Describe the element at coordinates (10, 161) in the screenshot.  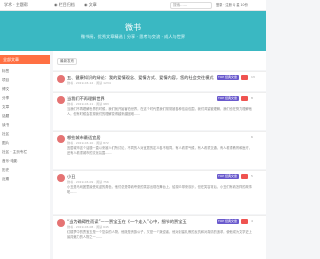
I see `sidebar-item: 音乐·电影` at that location.